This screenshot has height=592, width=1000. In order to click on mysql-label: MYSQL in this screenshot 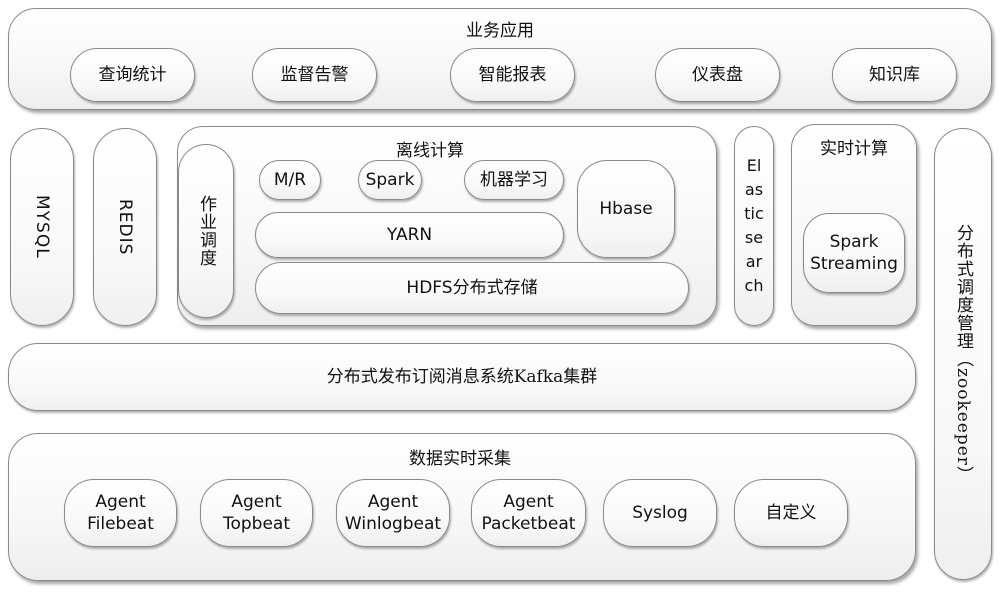, I will do `click(42, 227)`.